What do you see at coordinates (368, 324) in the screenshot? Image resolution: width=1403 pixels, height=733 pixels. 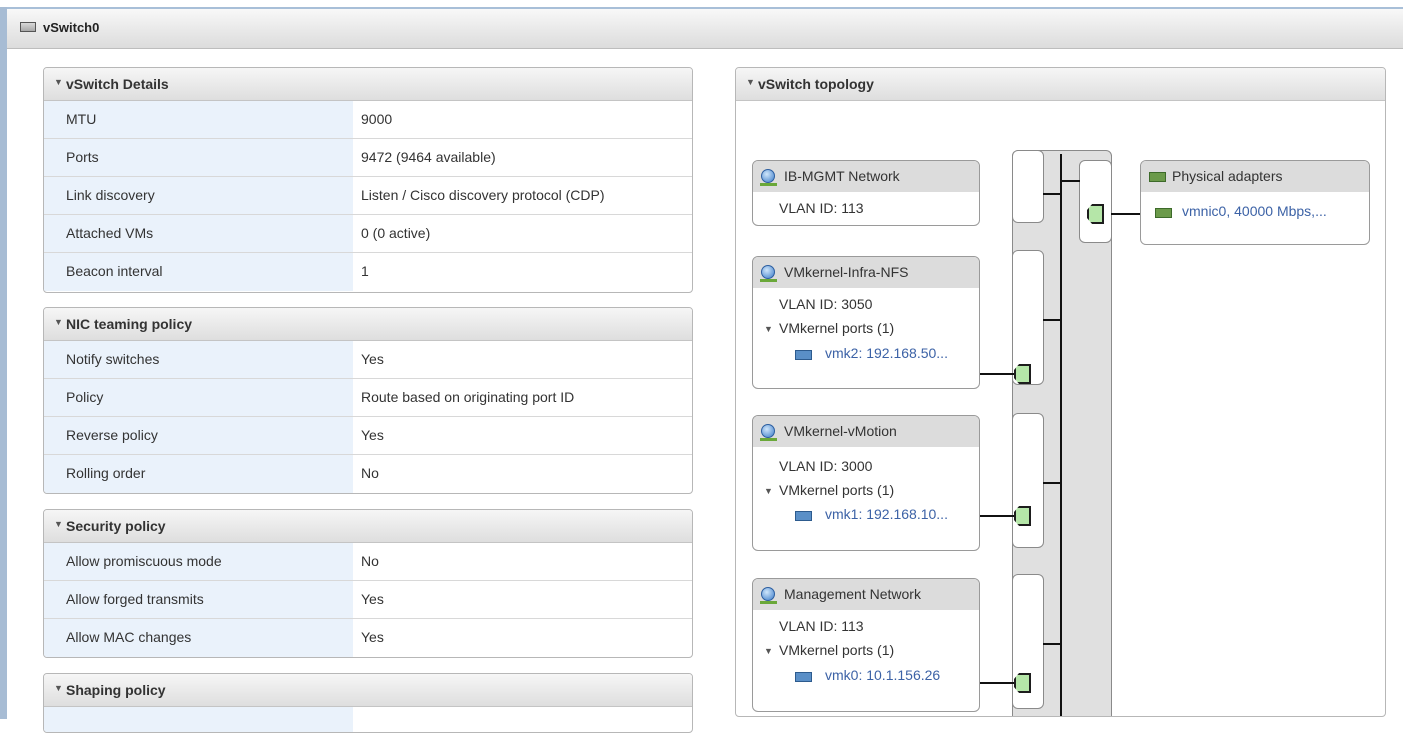 I see `nic-teaming-header: ▼ NIC teaming policy` at bounding box center [368, 324].